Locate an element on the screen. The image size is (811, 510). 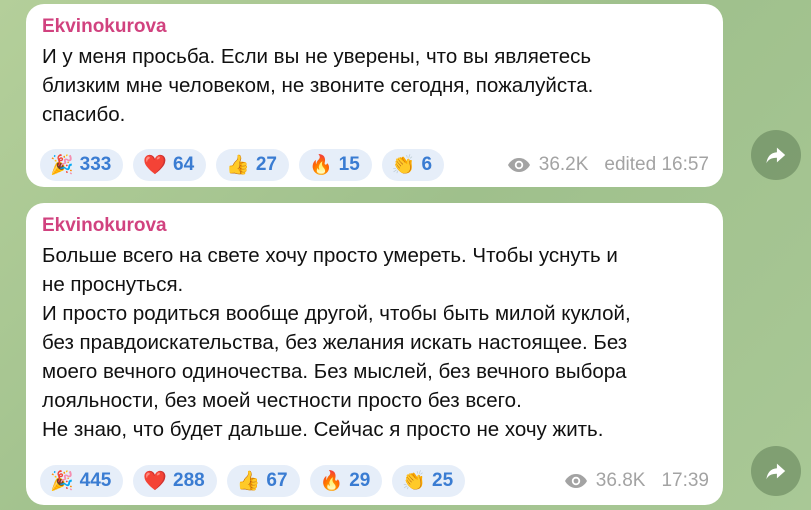
reaction-clapping-hands: 👏 25 is located at coordinates (429, 481).